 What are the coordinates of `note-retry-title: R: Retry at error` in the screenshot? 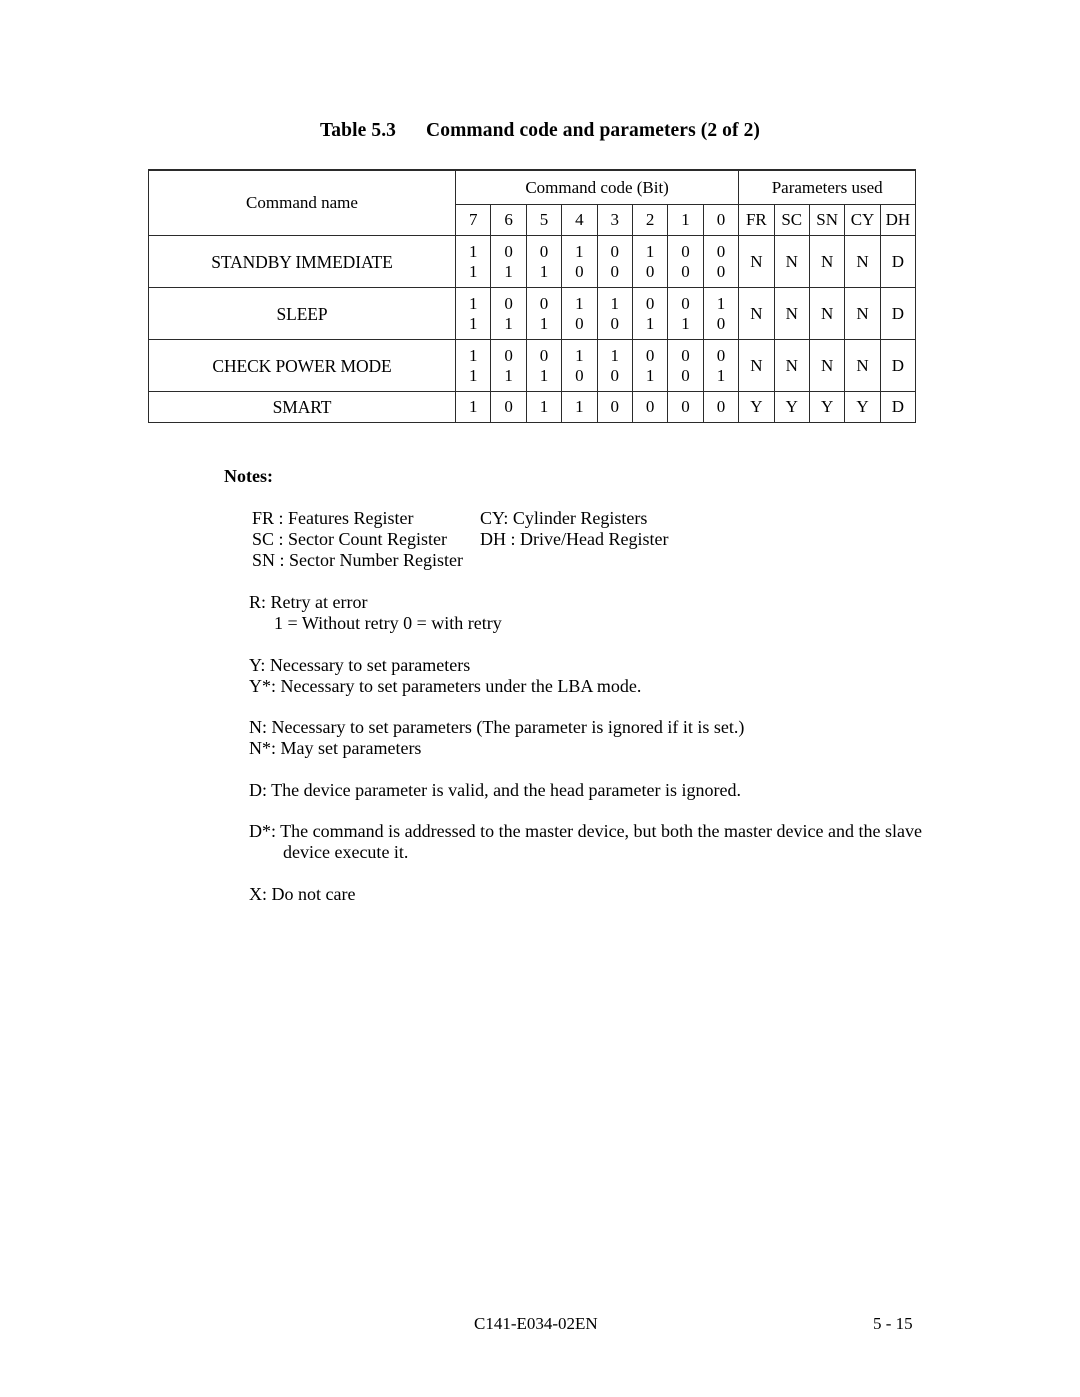 It's located at (308, 602).